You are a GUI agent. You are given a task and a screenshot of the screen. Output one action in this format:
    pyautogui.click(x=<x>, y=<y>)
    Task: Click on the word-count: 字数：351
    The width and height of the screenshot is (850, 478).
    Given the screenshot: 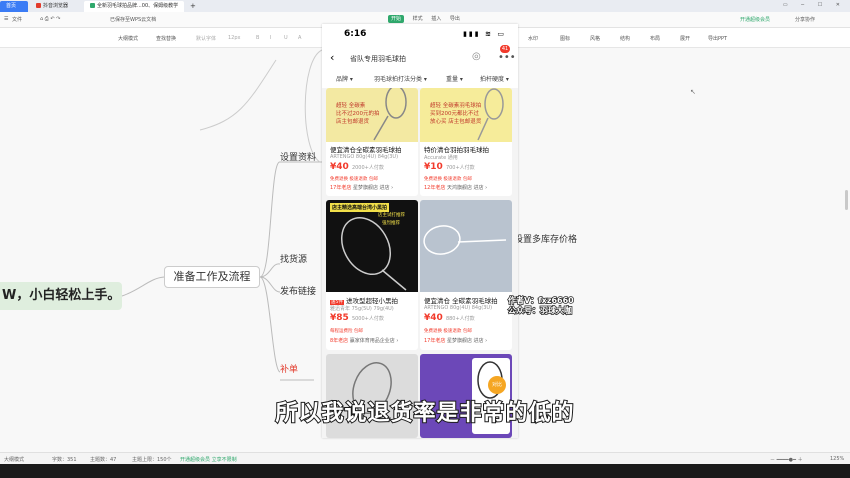 What is the action you would take?
    pyautogui.click(x=64, y=460)
    